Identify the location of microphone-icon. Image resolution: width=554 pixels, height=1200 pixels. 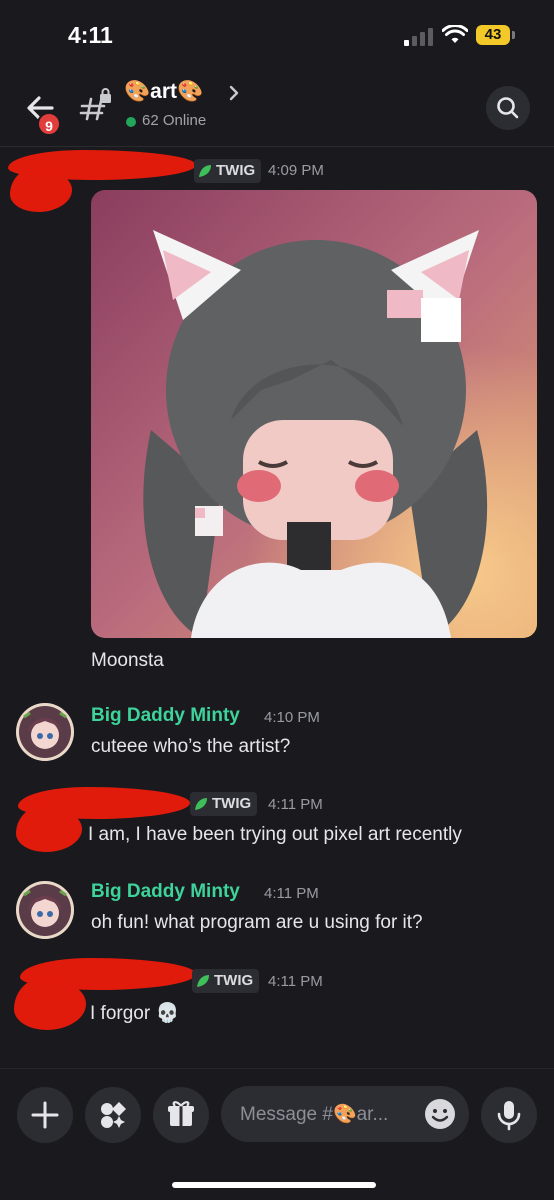
(509, 1116).